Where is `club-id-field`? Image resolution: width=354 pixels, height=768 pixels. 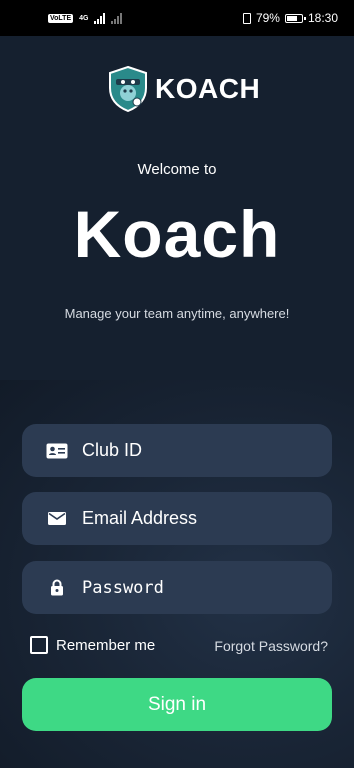
club-id-field is located at coordinates (177, 450).